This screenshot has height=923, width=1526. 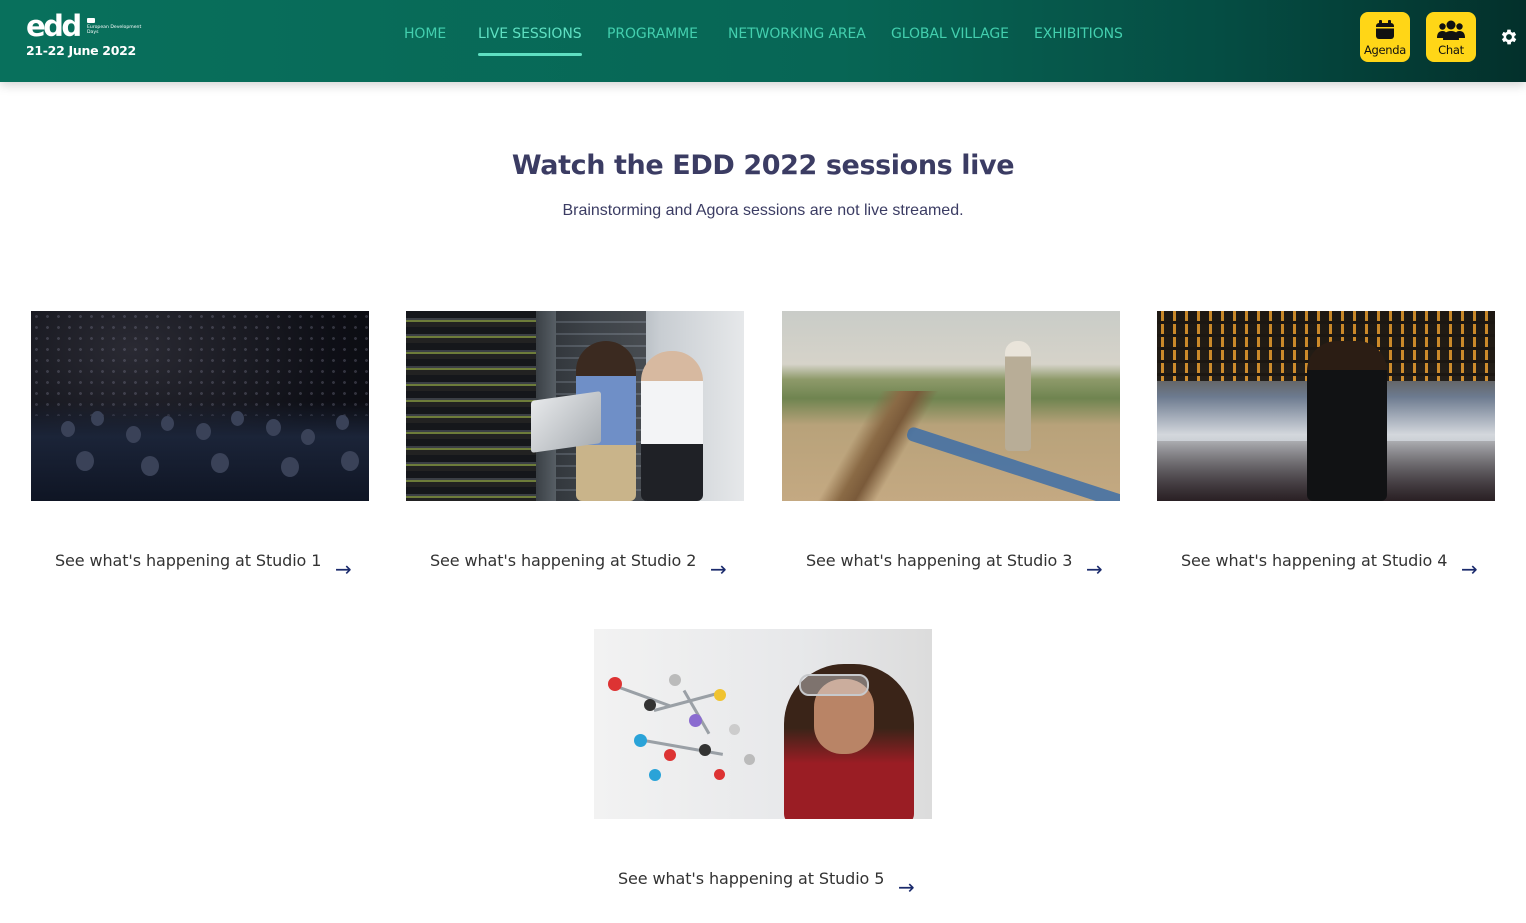 I want to click on studio-4-link: See what's happening at Studio 4 →, so click(x=1326, y=566).